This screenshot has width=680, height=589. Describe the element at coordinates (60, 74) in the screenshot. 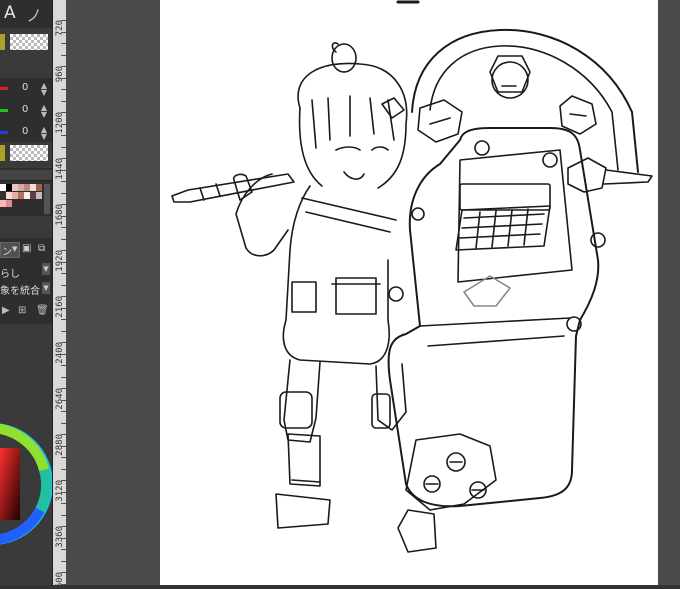

I see `ruler-label: 960` at that location.